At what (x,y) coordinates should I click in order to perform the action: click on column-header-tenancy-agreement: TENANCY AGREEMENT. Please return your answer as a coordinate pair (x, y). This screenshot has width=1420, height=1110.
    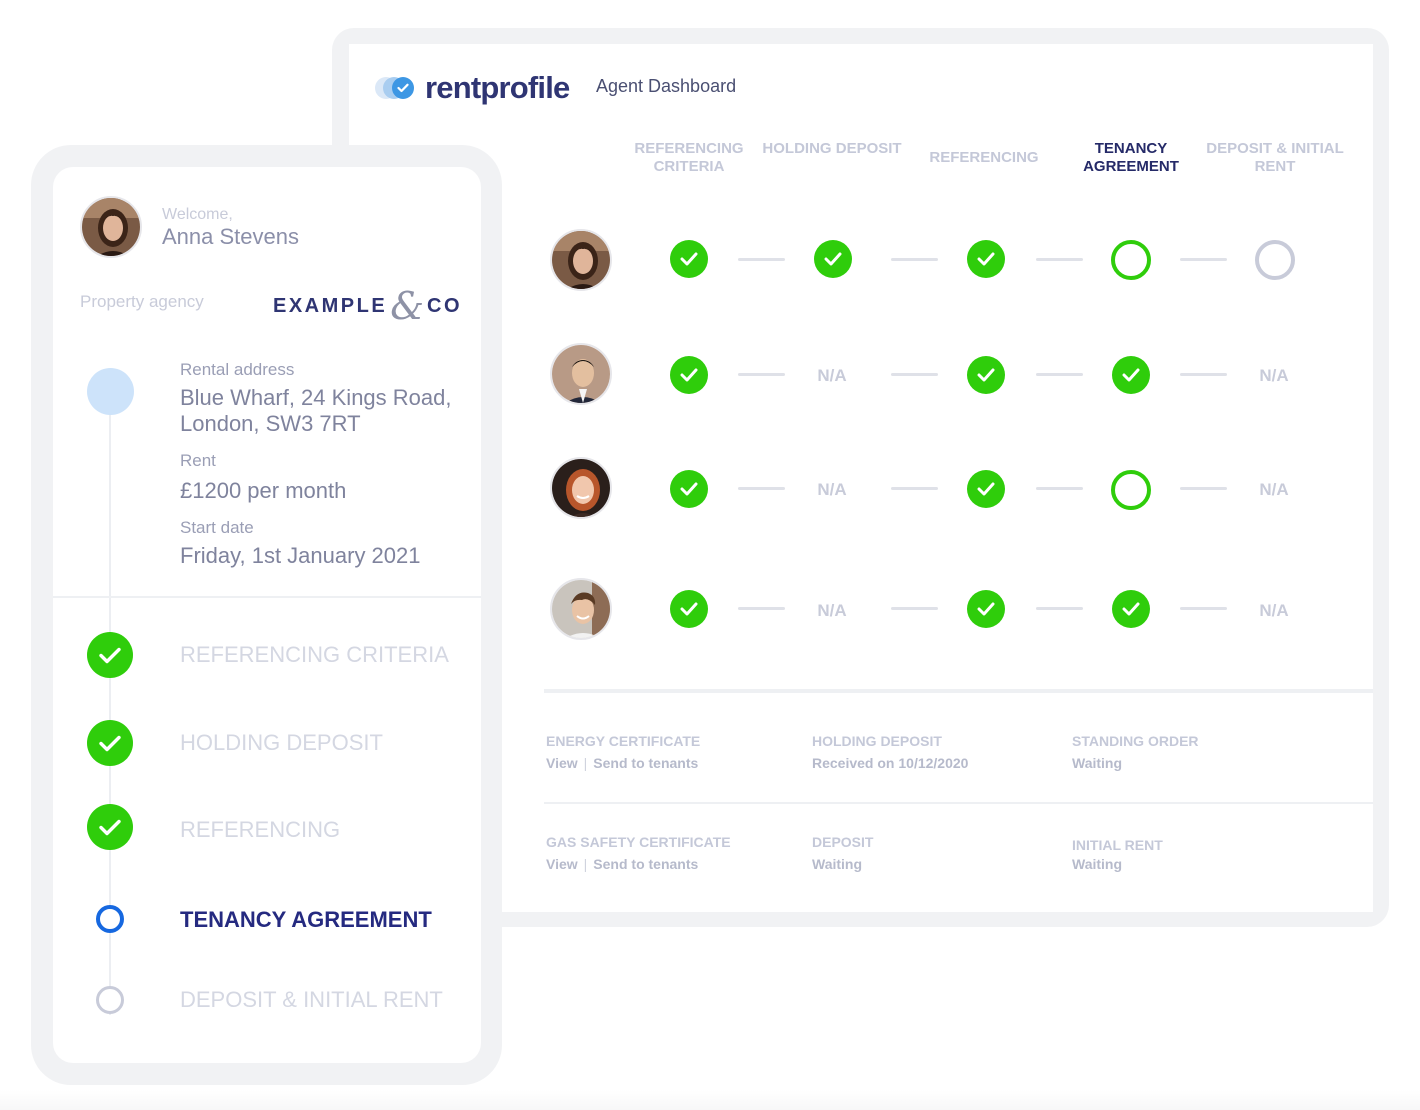
    Looking at the image, I should click on (1131, 158).